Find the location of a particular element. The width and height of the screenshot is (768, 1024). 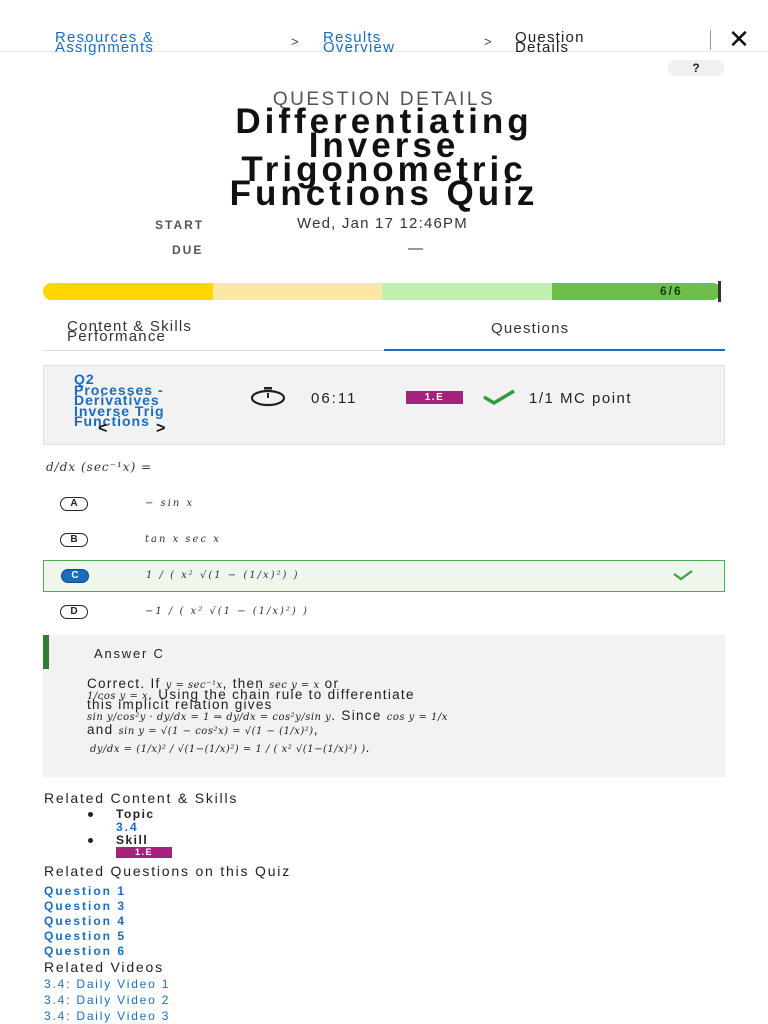

choice-text: − sin x is located at coordinates (170, 503).